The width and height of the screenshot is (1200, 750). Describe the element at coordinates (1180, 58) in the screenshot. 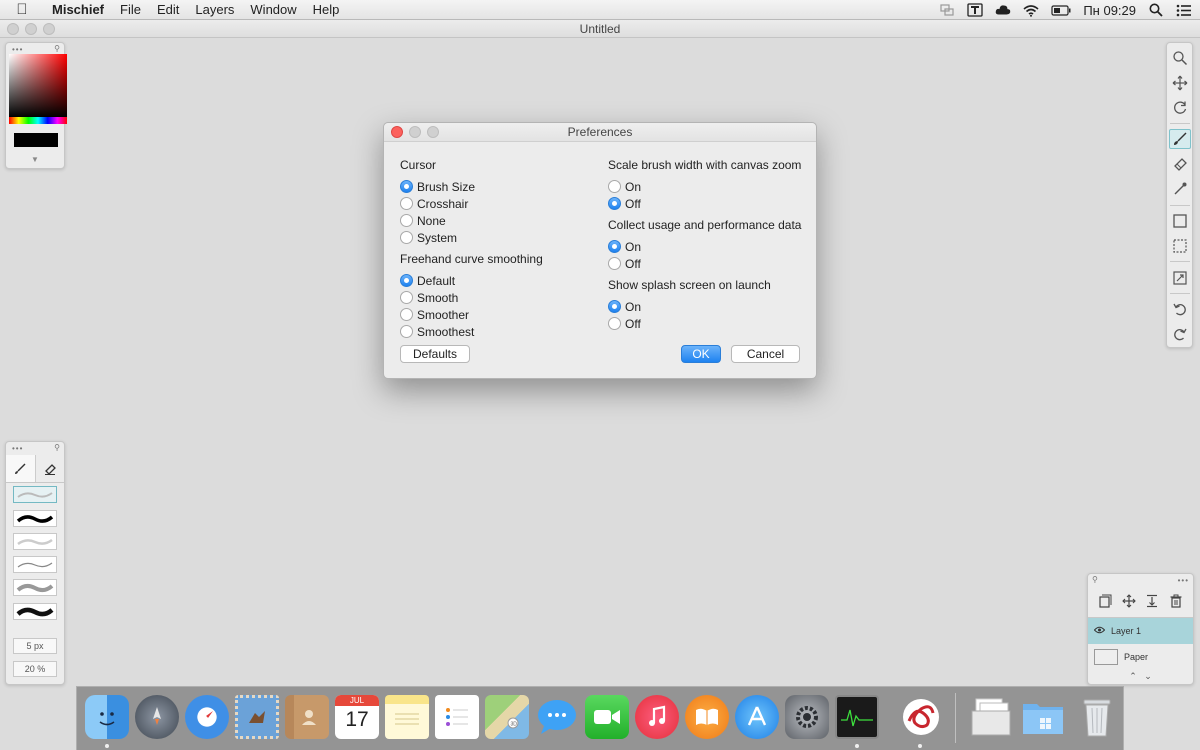

I see `zoom-icon` at that location.